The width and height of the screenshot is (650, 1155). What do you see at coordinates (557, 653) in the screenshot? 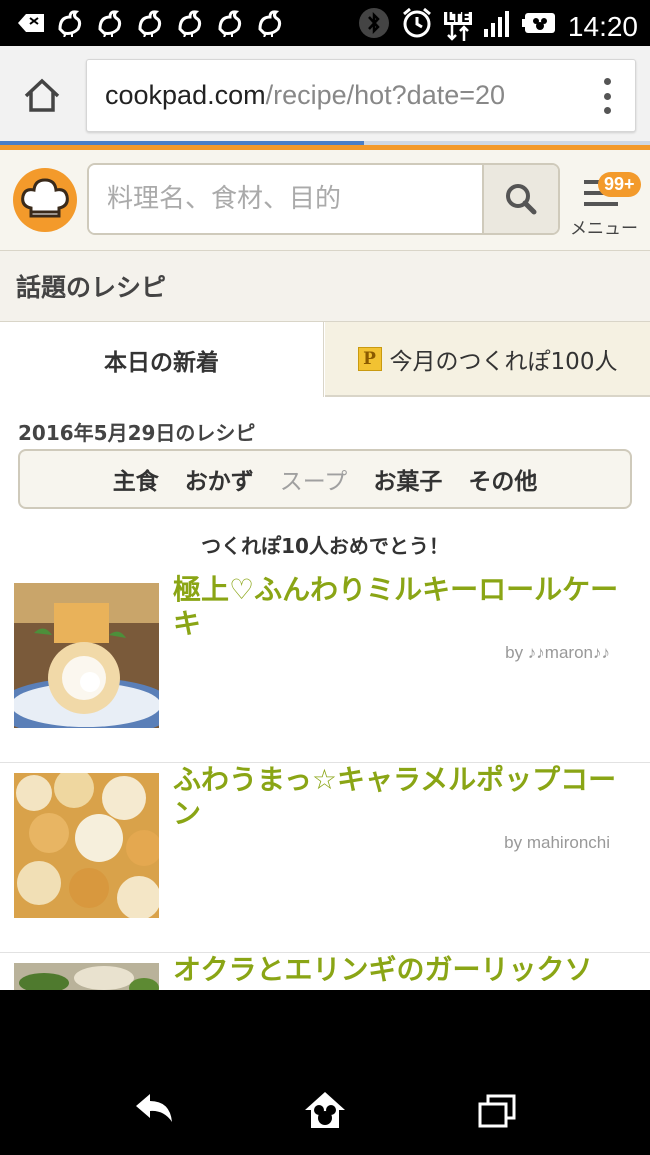
I see `recipe-author: by ♪♪maron♪♪` at bounding box center [557, 653].